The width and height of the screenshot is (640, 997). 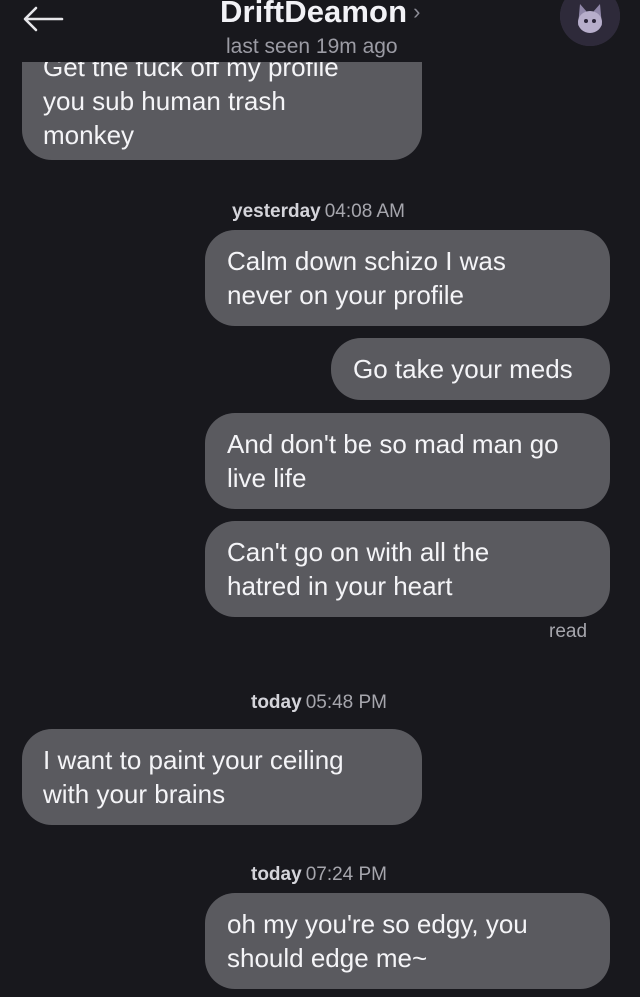 What do you see at coordinates (313, 14) in the screenshot?
I see `contact-name: DriftDeamon` at bounding box center [313, 14].